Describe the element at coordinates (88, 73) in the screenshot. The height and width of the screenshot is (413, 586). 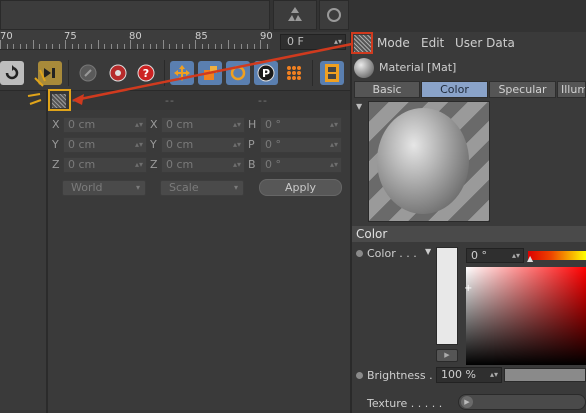
I see `record-keys-icon` at that location.